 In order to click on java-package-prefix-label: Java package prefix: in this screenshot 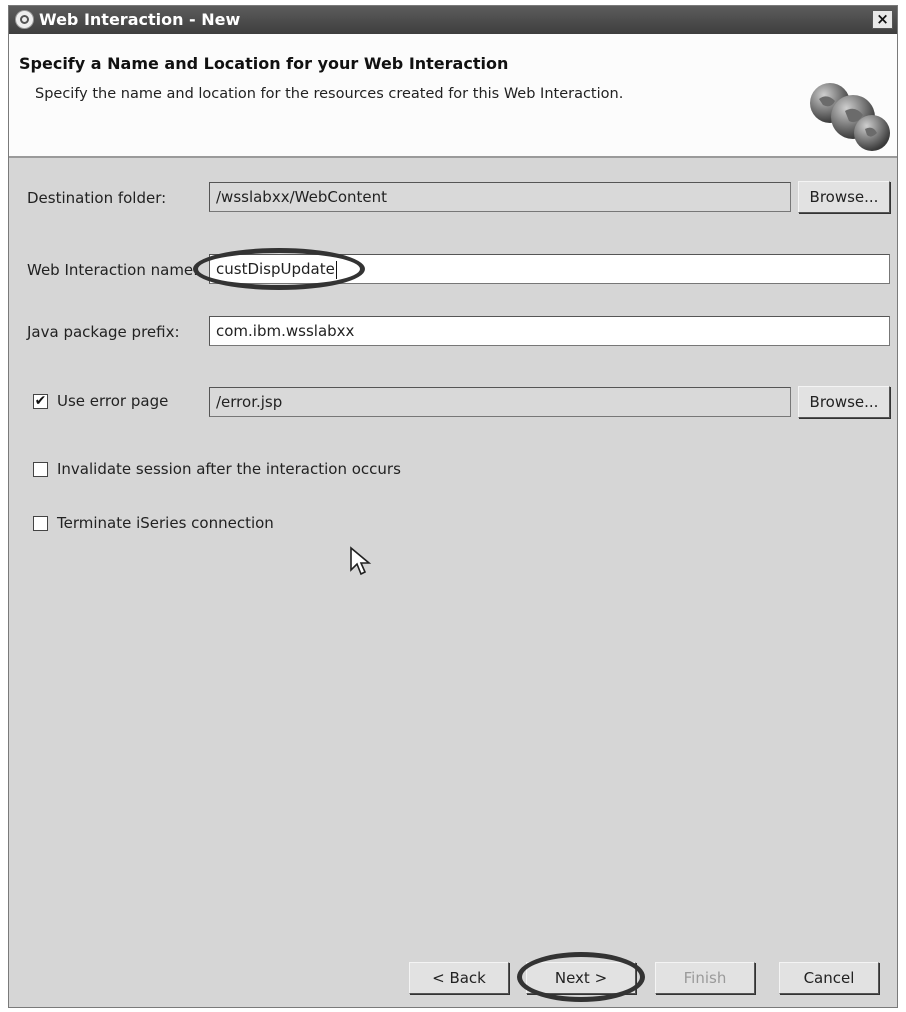, I will do `click(103, 332)`.